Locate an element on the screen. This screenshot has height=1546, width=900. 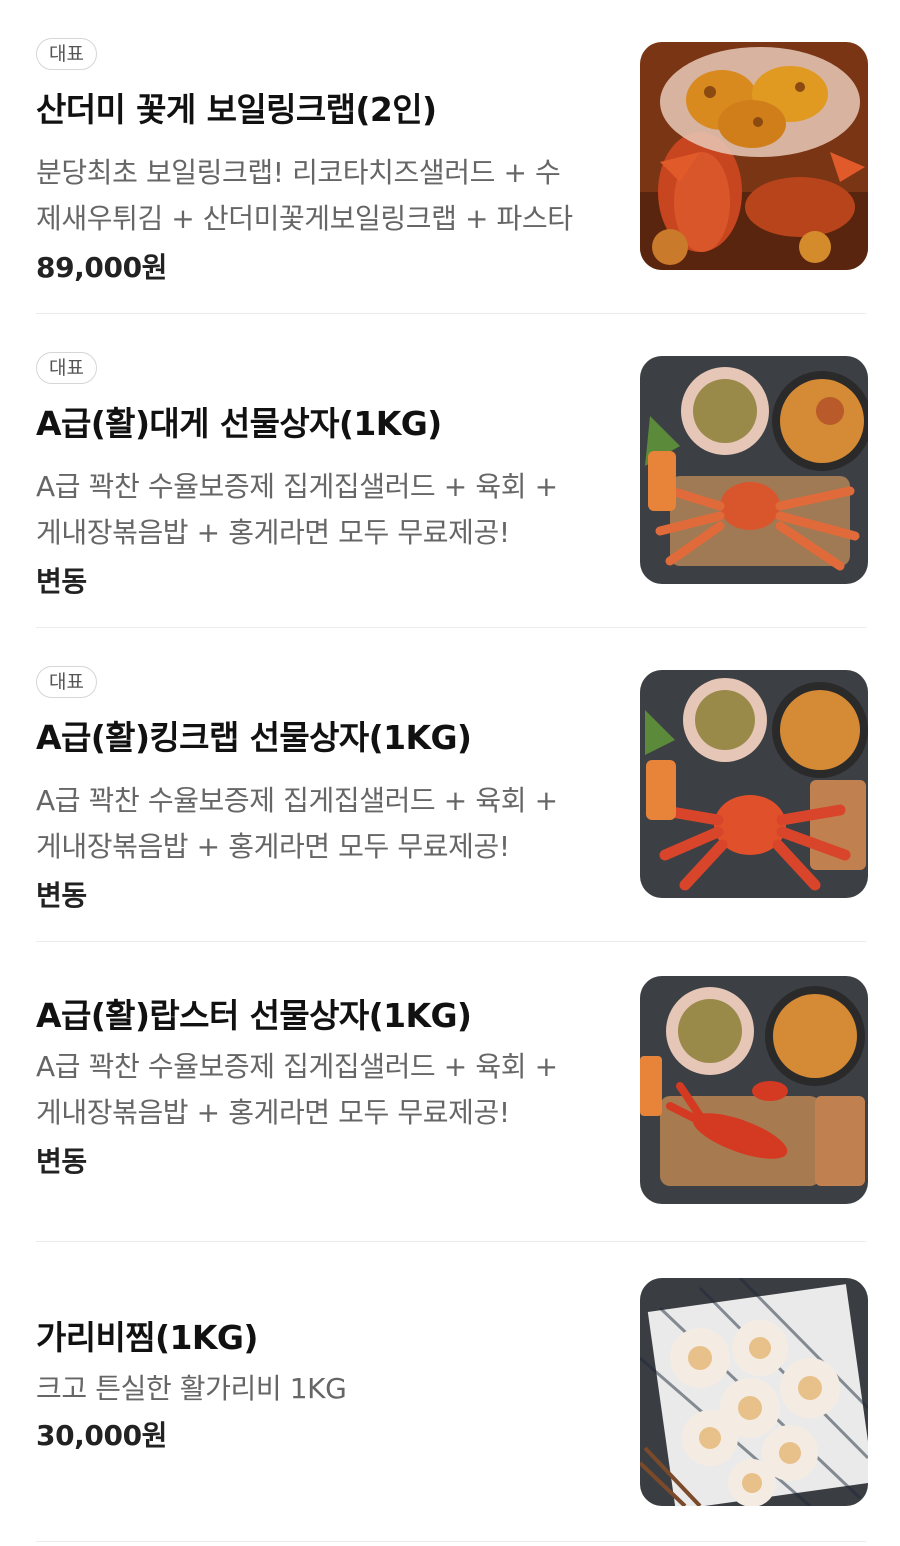
menu-item-price: 89,000원 is located at coordinates (102, 267).